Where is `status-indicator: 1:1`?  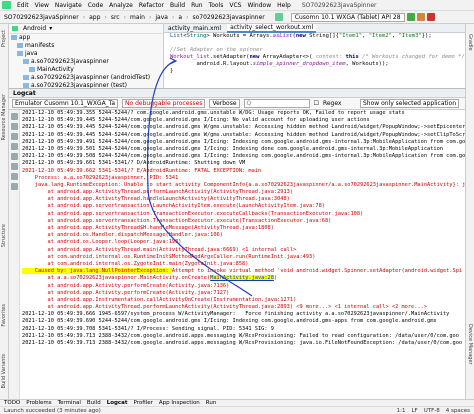
status-indicator: 1:1 is located at coordinates (401, 411).